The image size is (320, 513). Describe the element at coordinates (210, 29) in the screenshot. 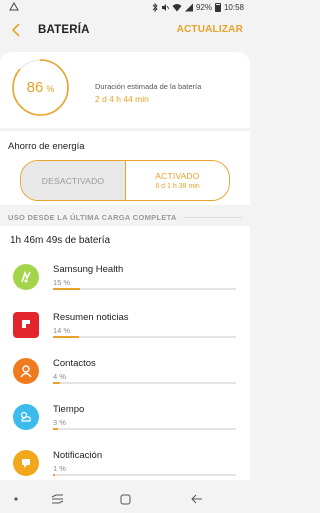

I see `refresh-button: ACTUALIZAR` at that location.